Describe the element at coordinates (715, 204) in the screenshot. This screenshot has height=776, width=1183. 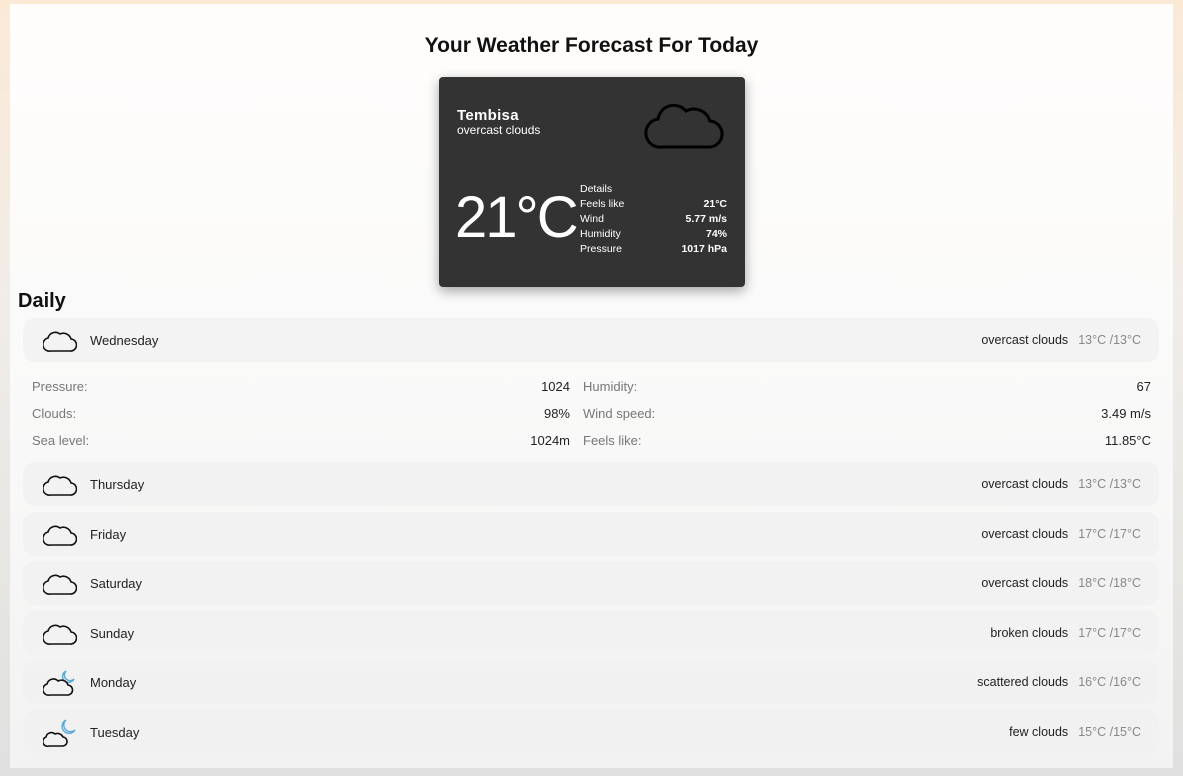
I see `detail-value: 21°C` at that location.